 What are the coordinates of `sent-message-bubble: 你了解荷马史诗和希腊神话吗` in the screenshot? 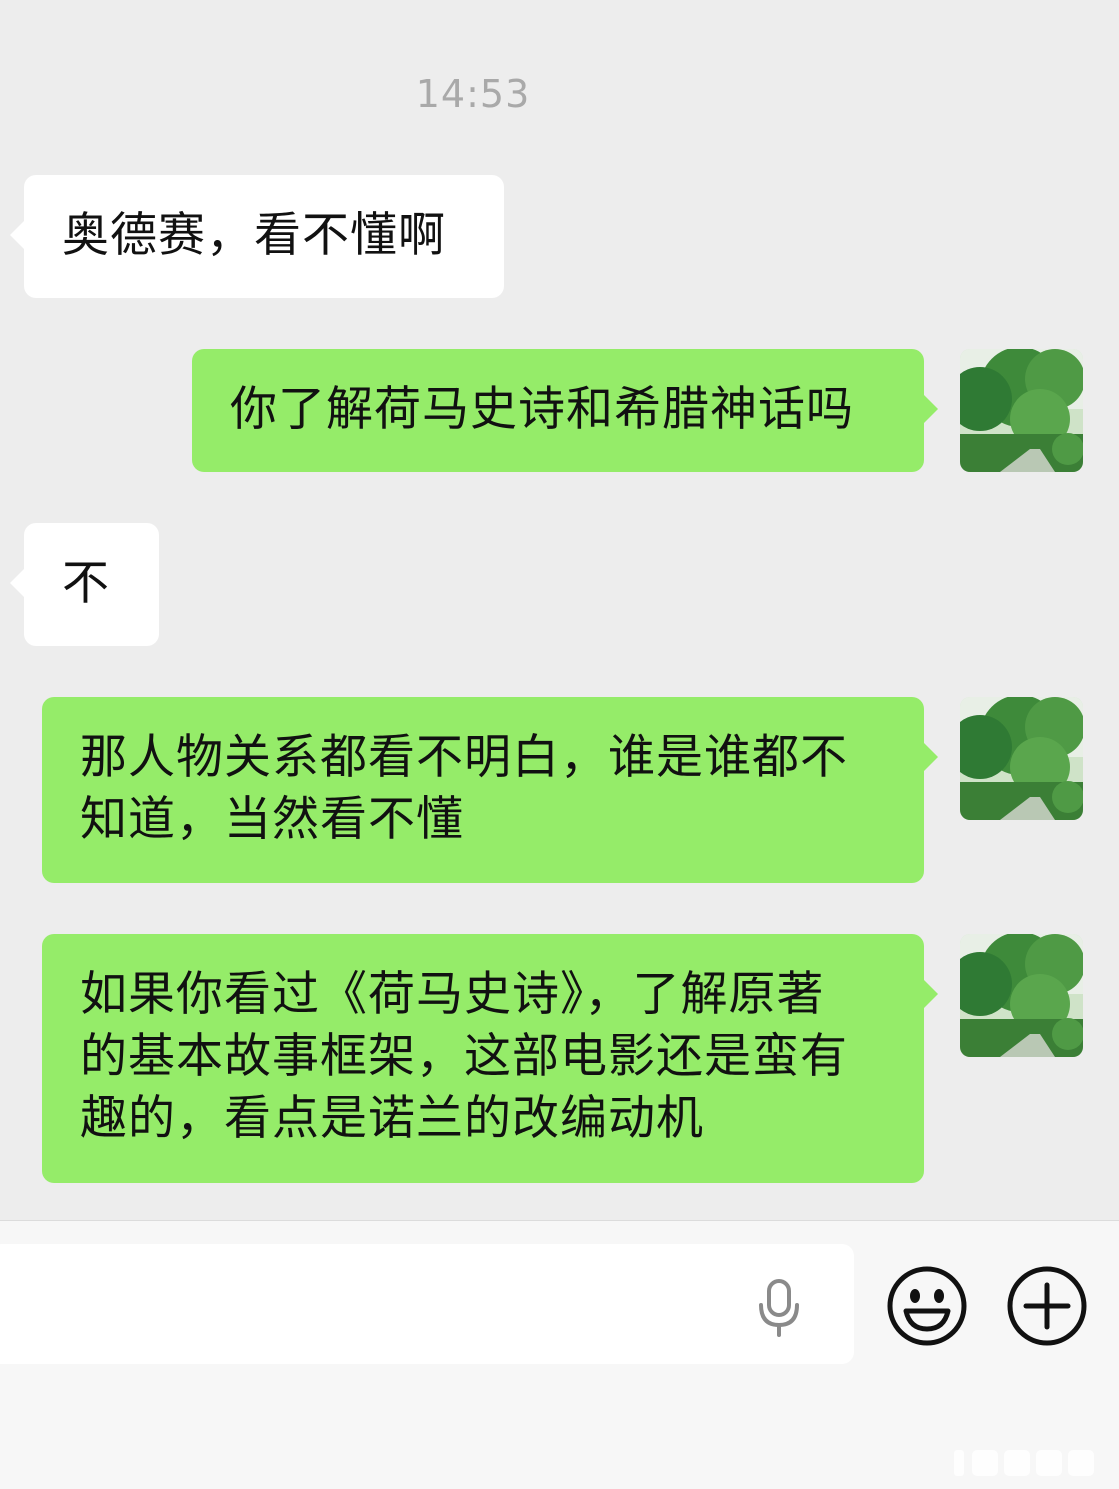 It's located at (565, 410).